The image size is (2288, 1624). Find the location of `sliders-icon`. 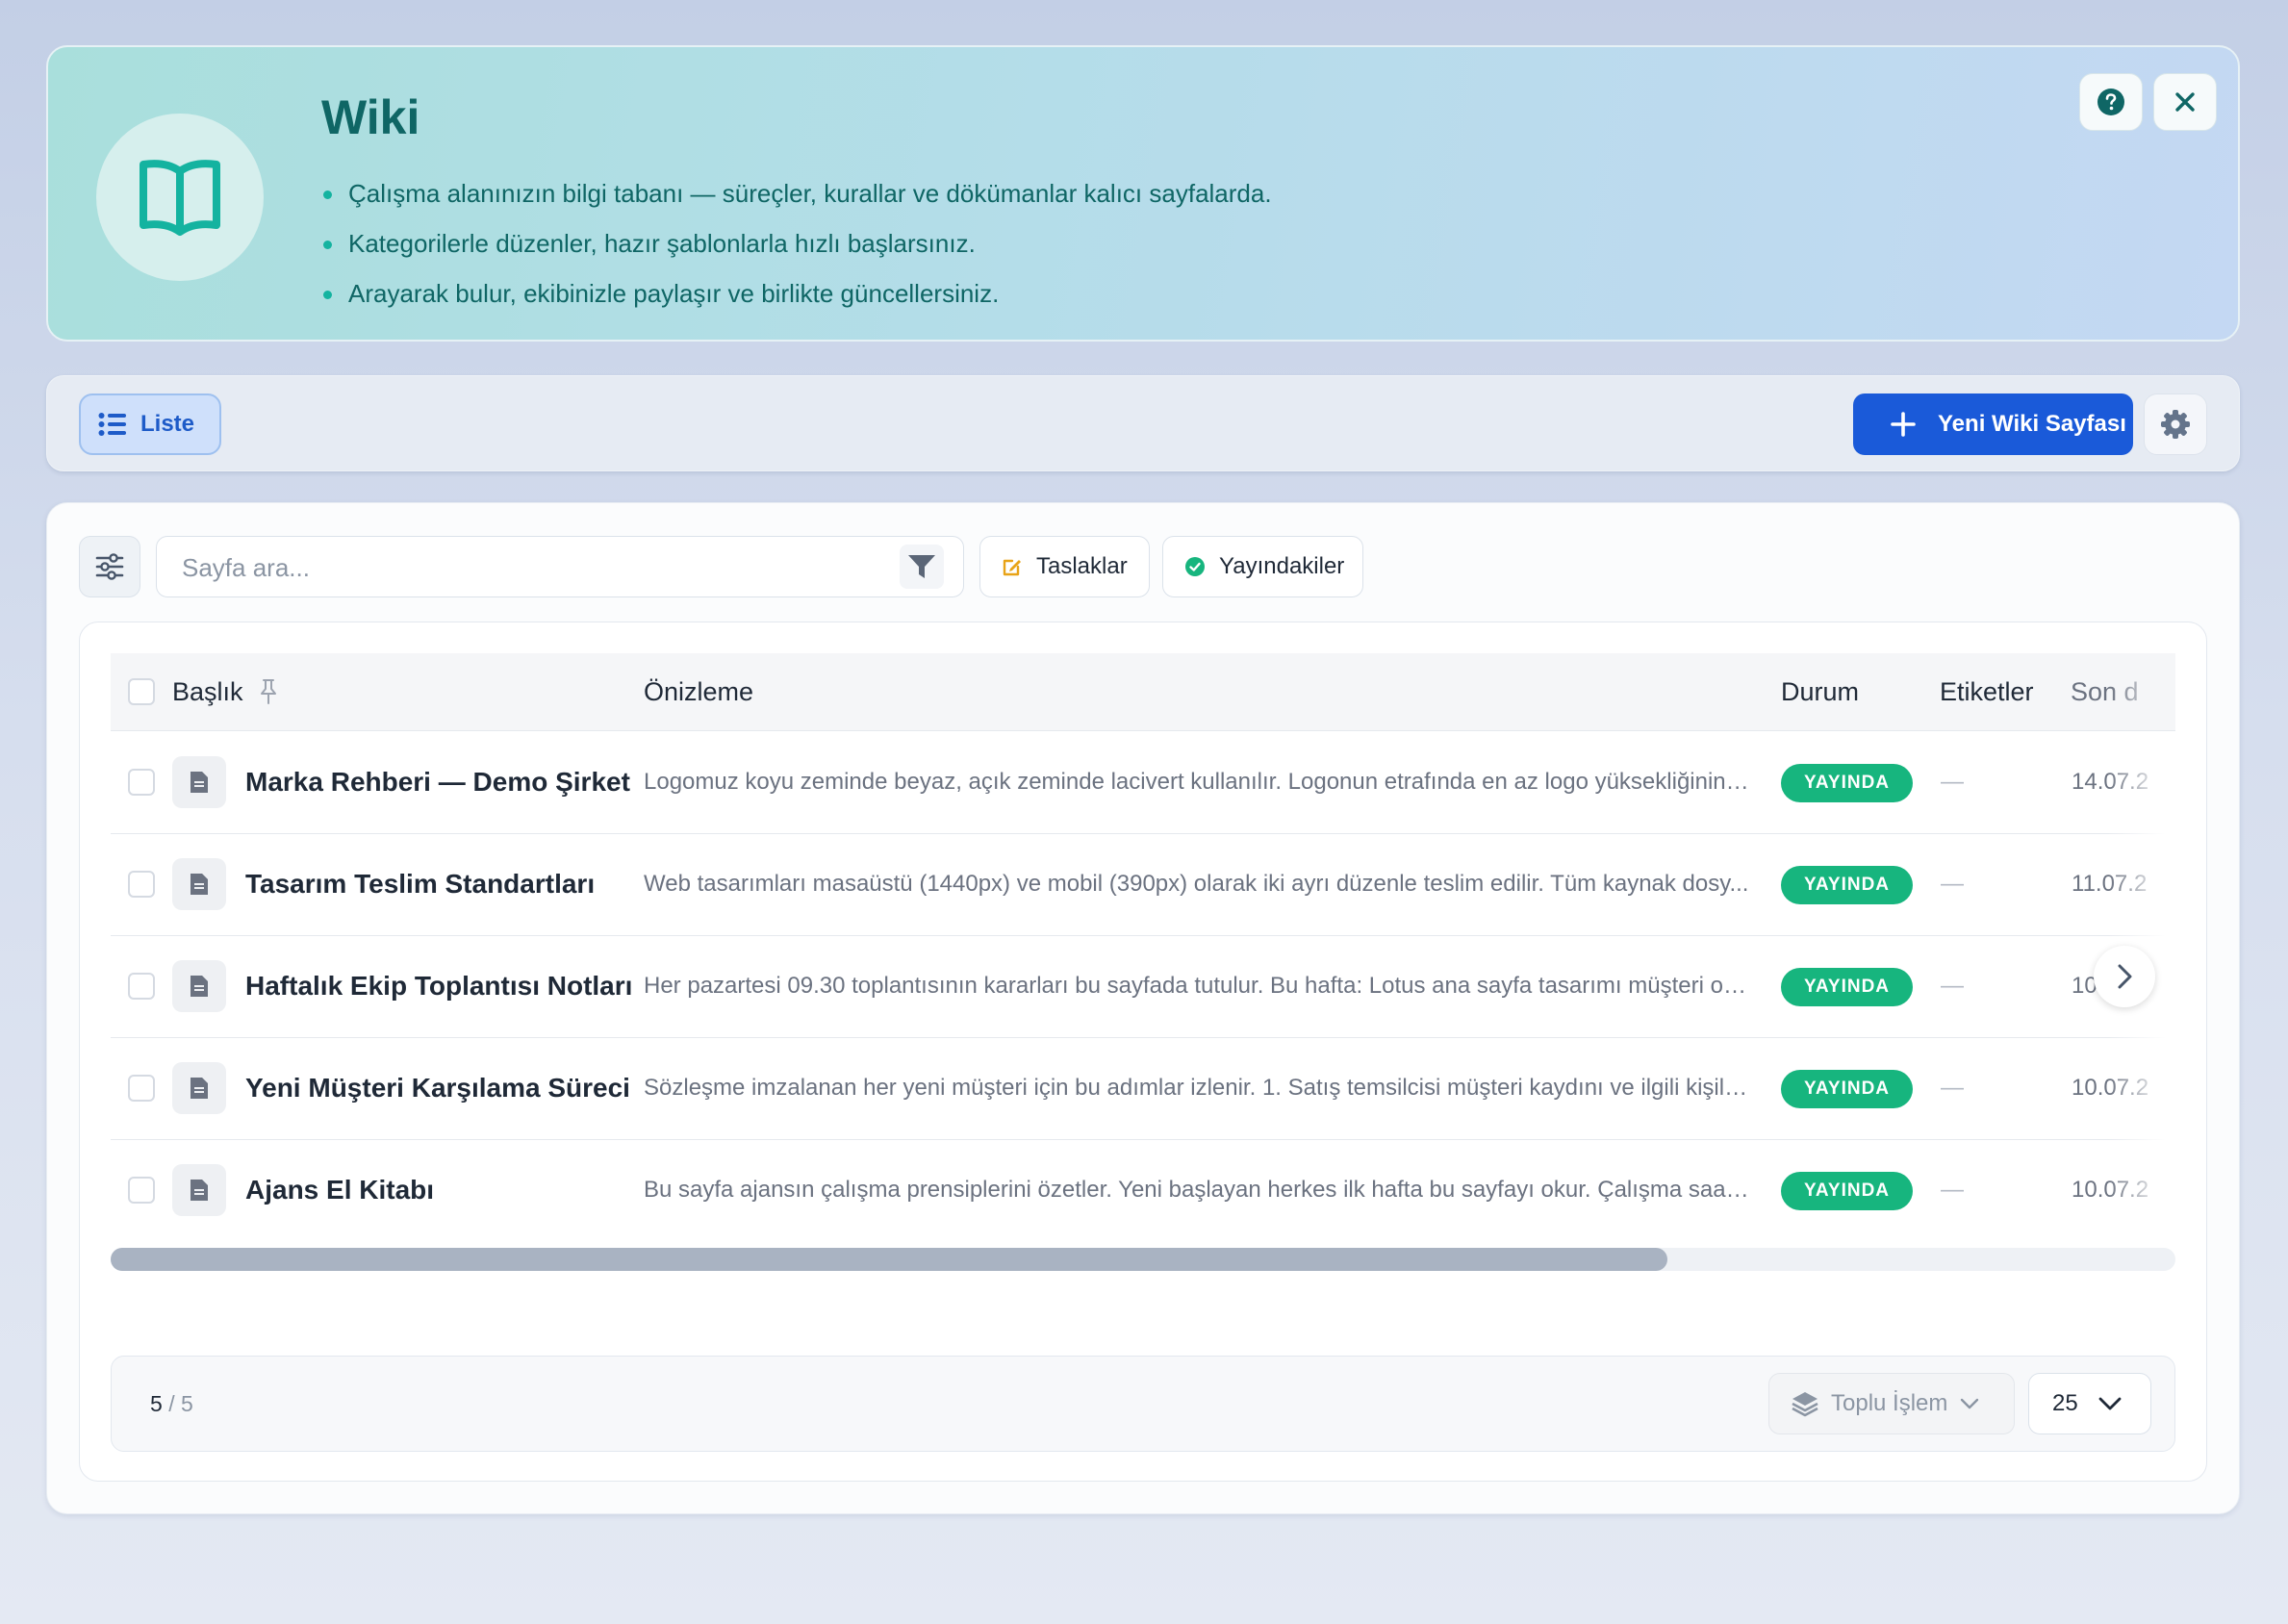

sliders-icon is located at coordinates (110, 566).